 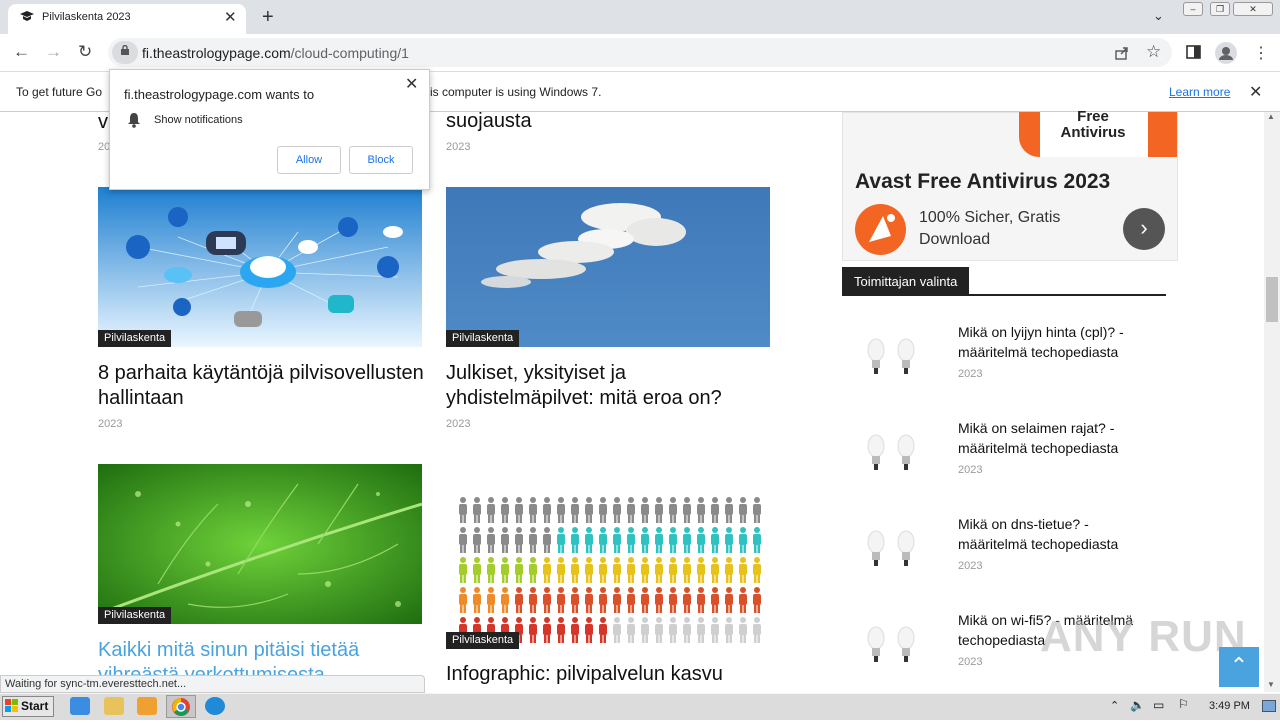 I want to click on taskbar-clock: 3:49 PM, so click(x=1229, y=706).